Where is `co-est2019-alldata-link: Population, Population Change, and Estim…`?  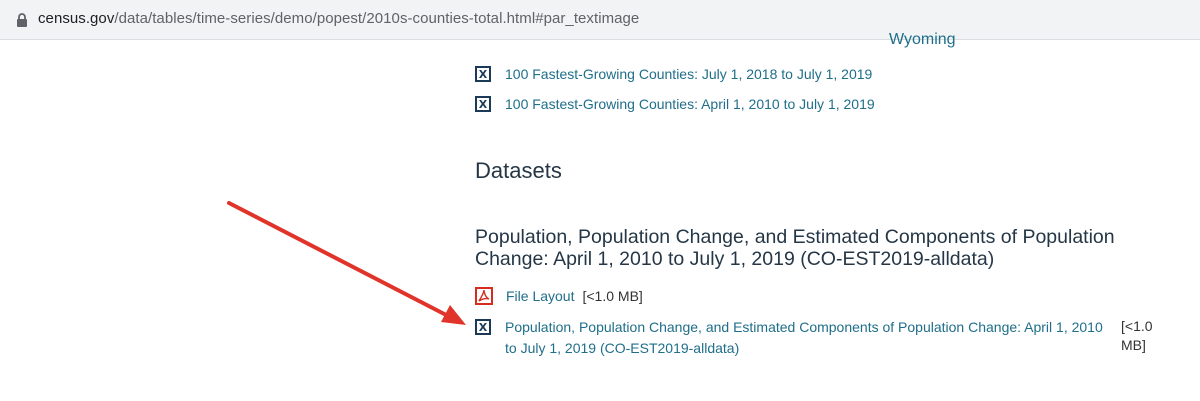 co-est2019-alldata-link: Population, Population Change, and Estim… is located at coordinates (805, 338).